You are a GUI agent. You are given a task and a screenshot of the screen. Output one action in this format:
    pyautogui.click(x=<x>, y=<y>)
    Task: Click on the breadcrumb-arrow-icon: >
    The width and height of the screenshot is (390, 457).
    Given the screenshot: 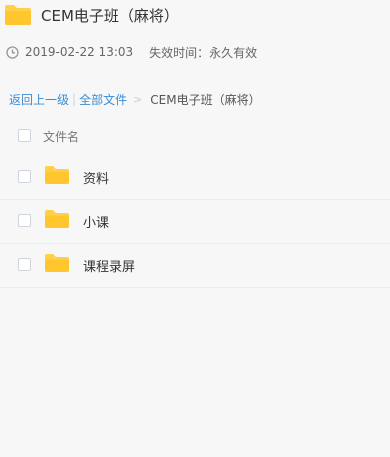 What is the action you would take?
    pyautogui.click(x=138, y=99)
    